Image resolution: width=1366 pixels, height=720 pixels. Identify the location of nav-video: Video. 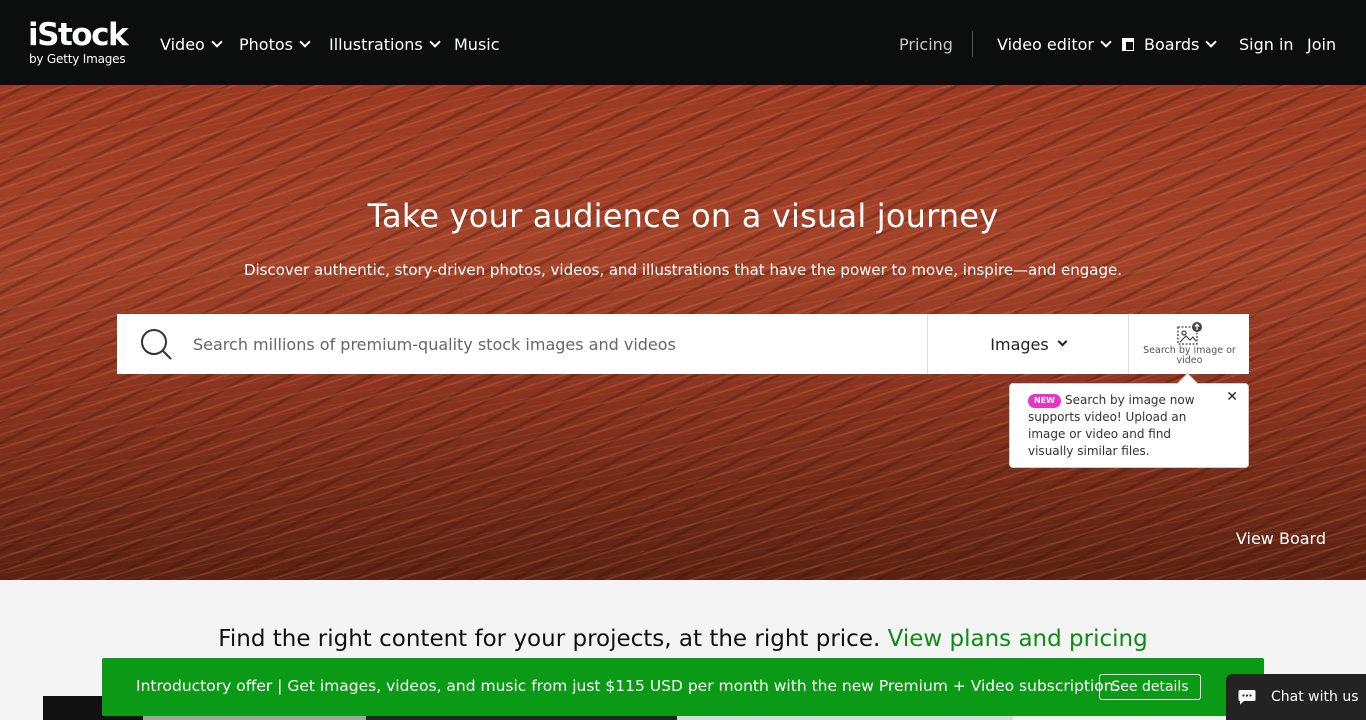
(191, 44).